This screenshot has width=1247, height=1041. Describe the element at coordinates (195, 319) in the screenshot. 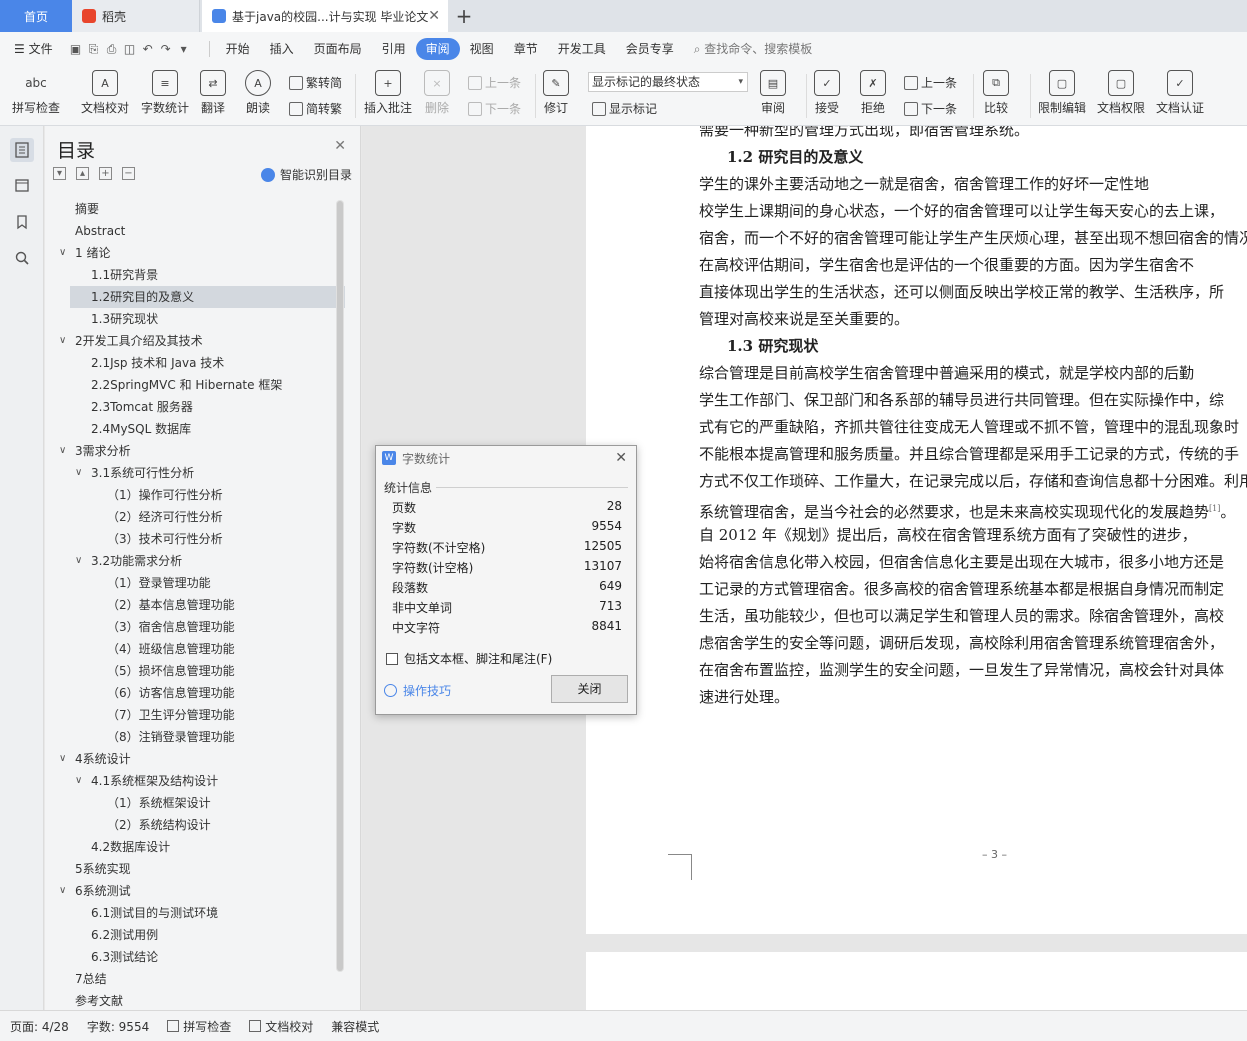

I see `toc-item: 1.3研究现状` at that location.